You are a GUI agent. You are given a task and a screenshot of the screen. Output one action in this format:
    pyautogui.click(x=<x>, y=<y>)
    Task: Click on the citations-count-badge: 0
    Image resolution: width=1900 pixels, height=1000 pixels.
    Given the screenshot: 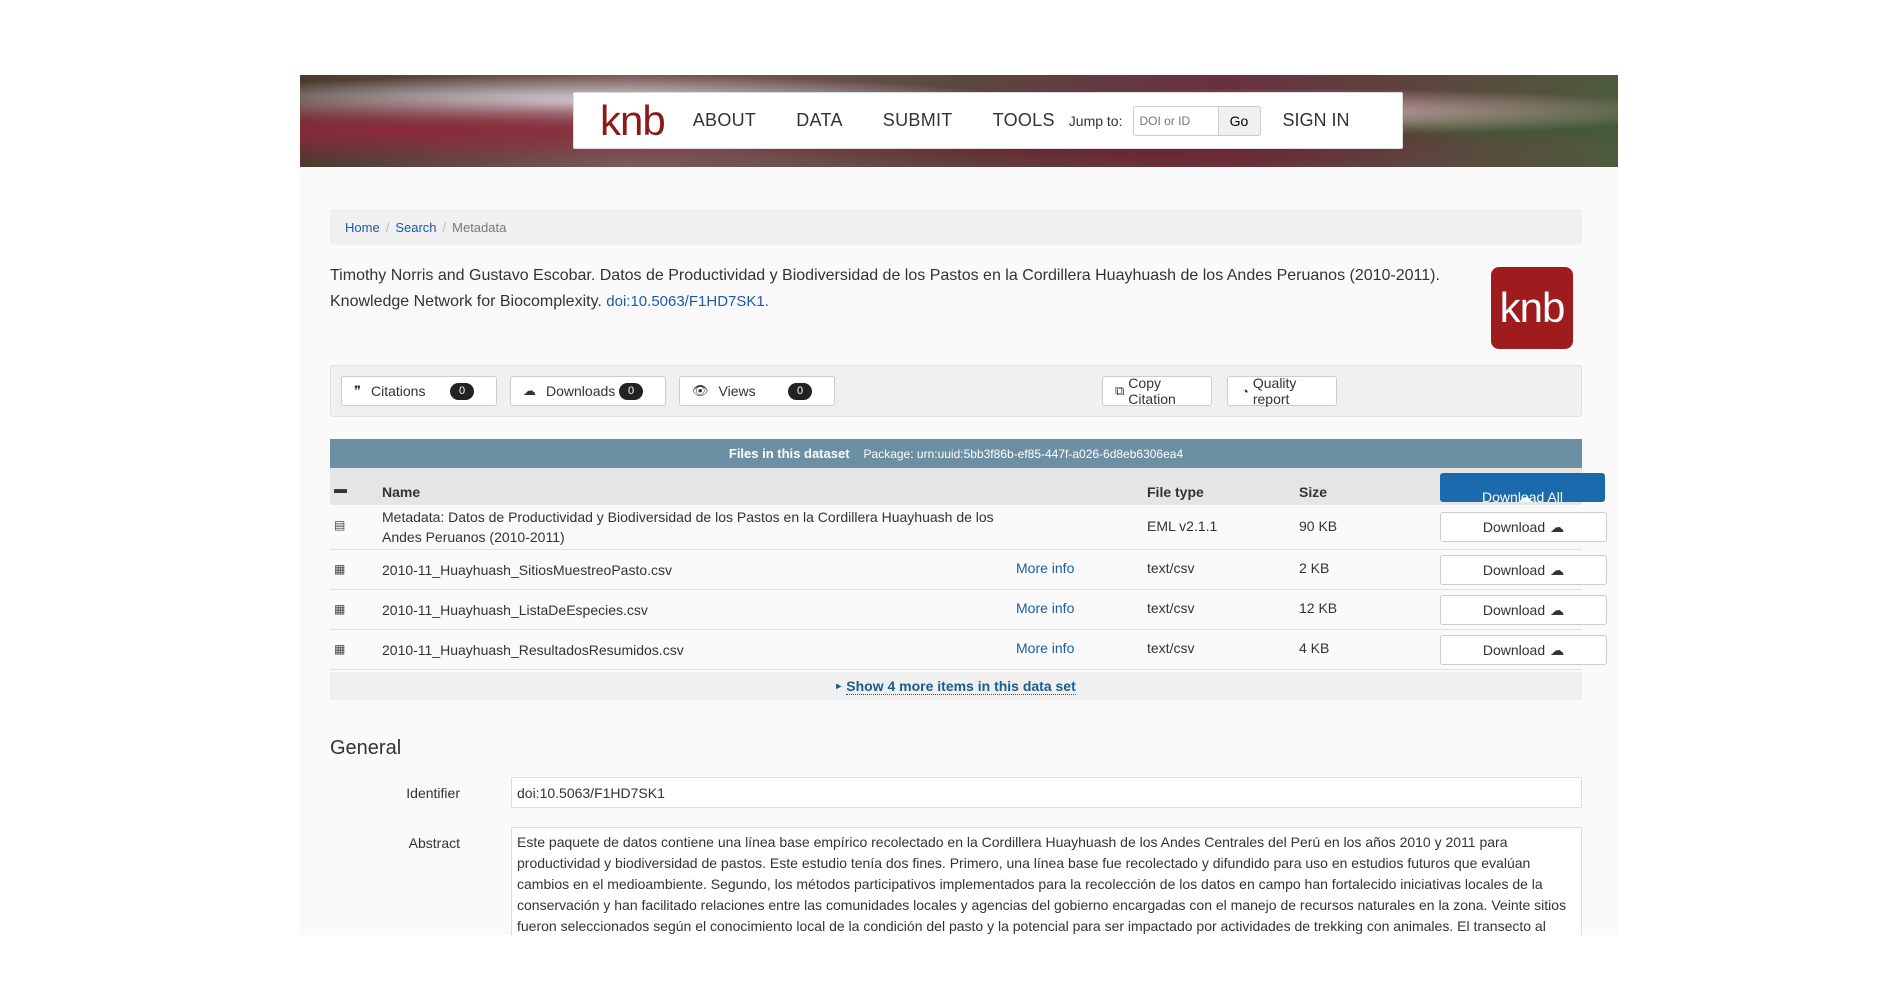 What is the action you would take?
    pyautogui.click(x=462, y=391)
    